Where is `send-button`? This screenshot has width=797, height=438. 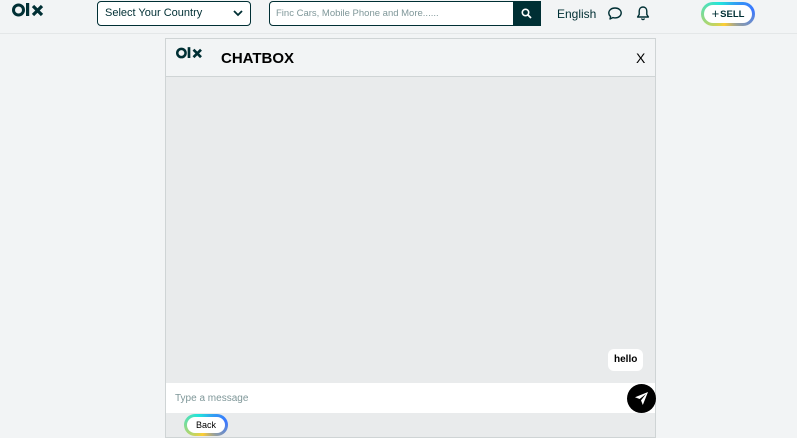
send-button is located at coordinates (641, 398).